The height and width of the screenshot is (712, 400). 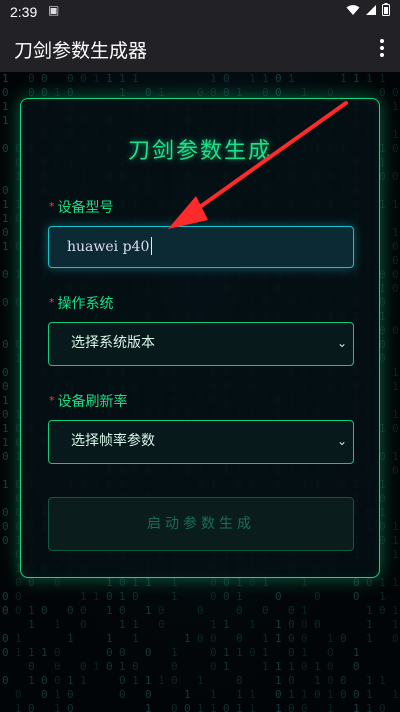 What do you see at coordinates (201, 344) in the screenshot?
I see `os-select: 选择系统版本 ⌄` at bounding box center [201, 344].